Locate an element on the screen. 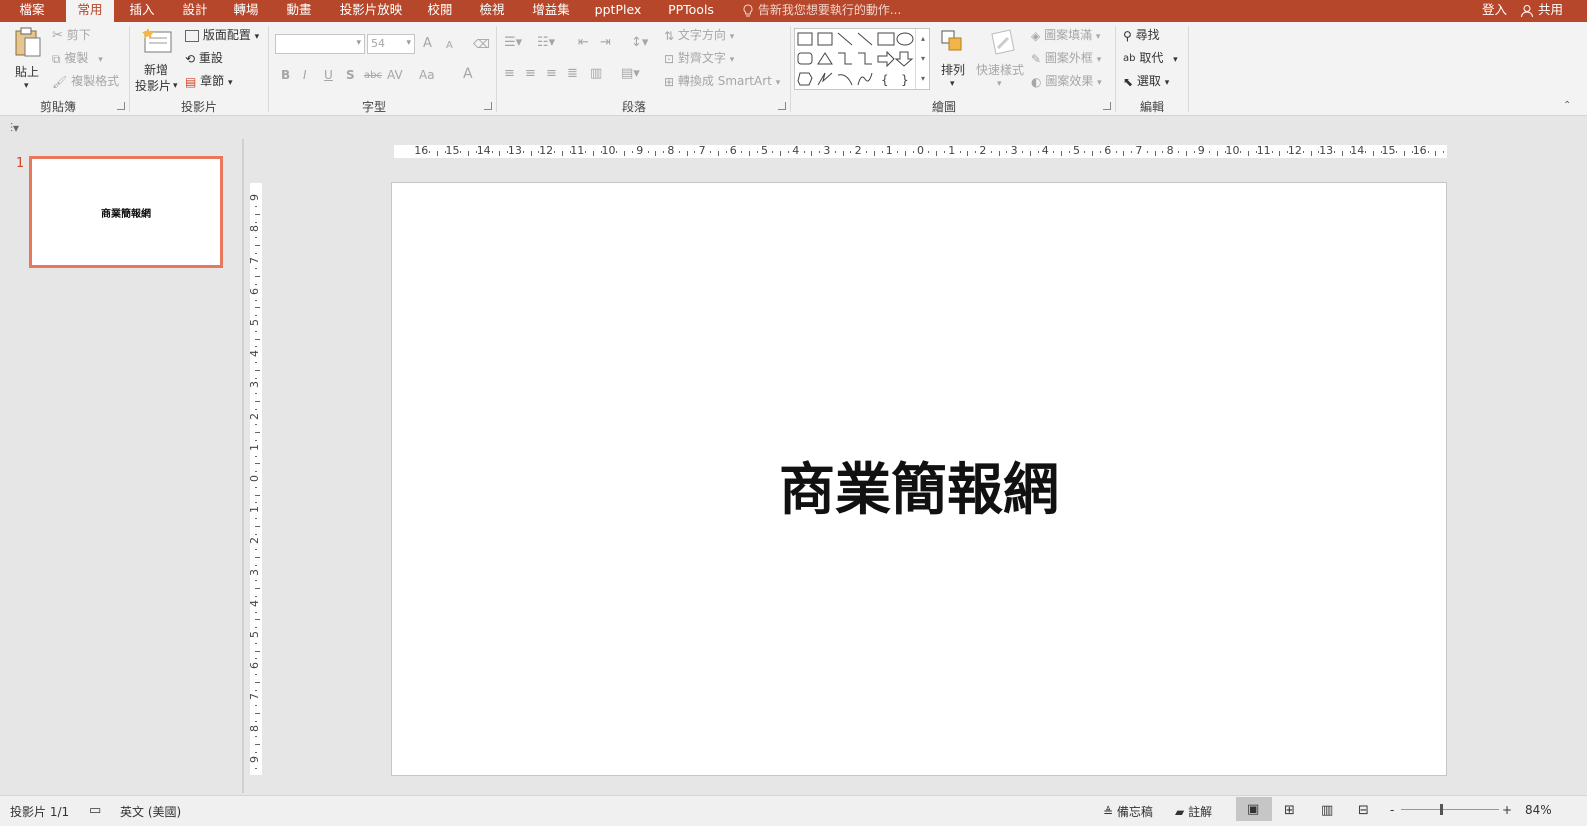 The height and width of the screenshot is (826, 1587). normal-view-icon: ▣ is located at coordinates (1253, 809).